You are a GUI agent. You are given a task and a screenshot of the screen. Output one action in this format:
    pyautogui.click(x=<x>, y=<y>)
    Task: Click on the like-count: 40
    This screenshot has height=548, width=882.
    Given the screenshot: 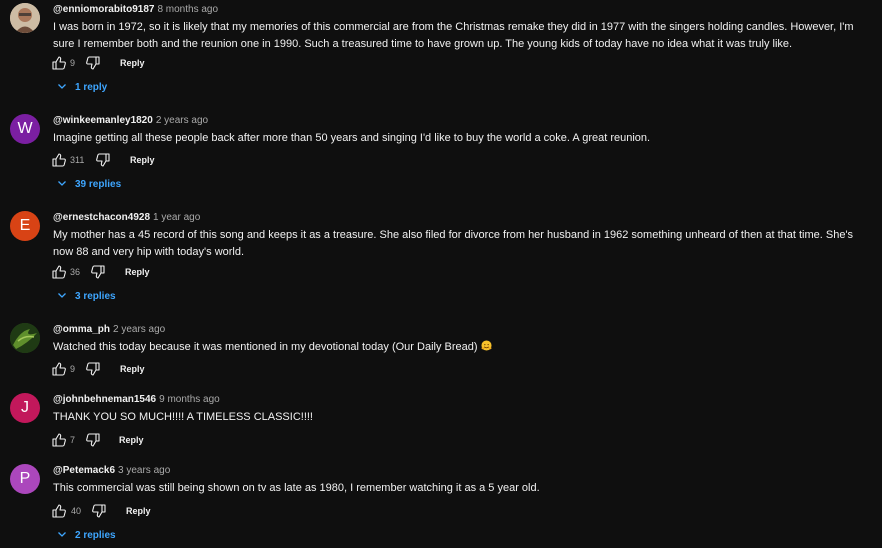 What is the action you would take?
    pyautogui.click(x=76, y=511)
    